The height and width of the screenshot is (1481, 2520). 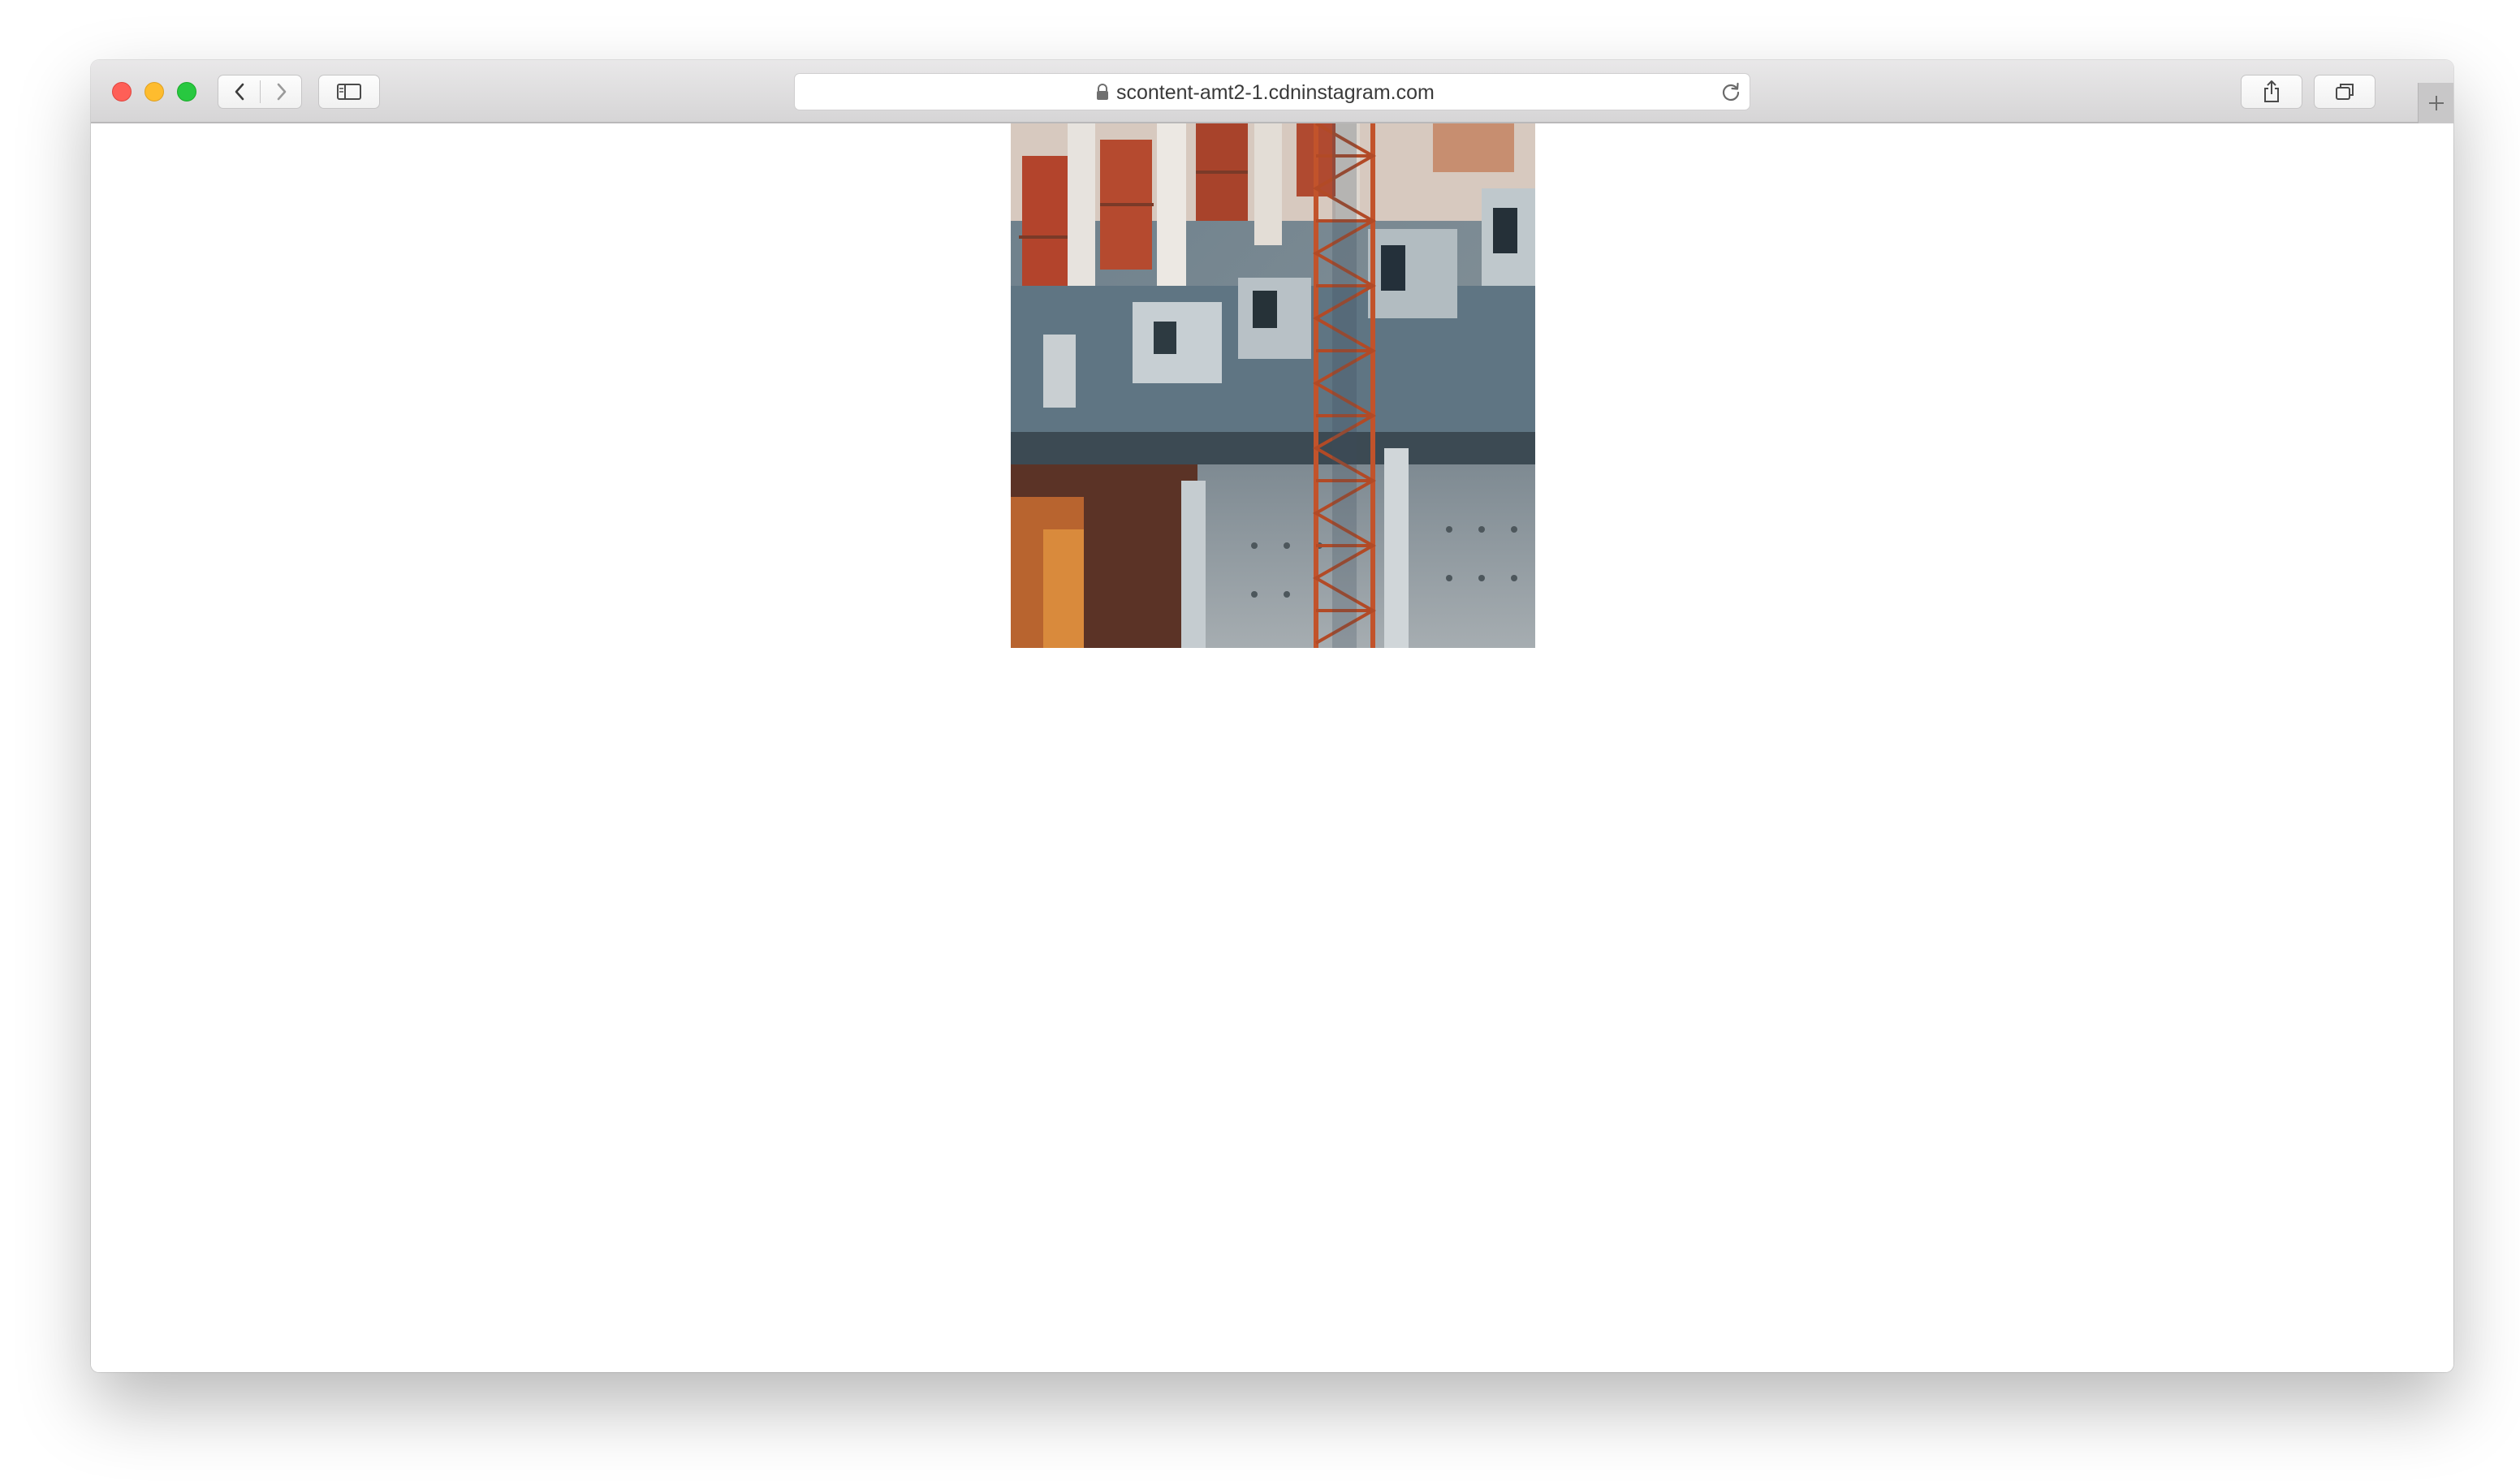 I want to click on new-tab-button, so click(x=2436, y=103).